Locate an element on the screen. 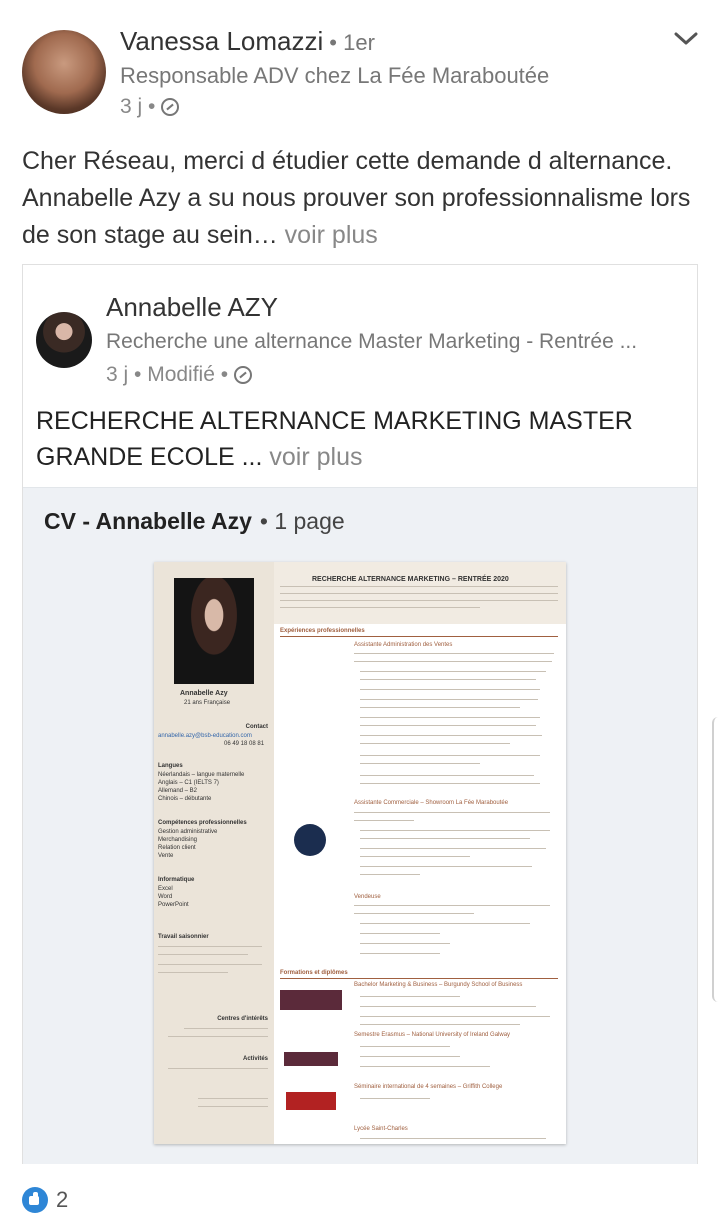  cv-informatique: PowerPoint is located at coordinates (173, 905).